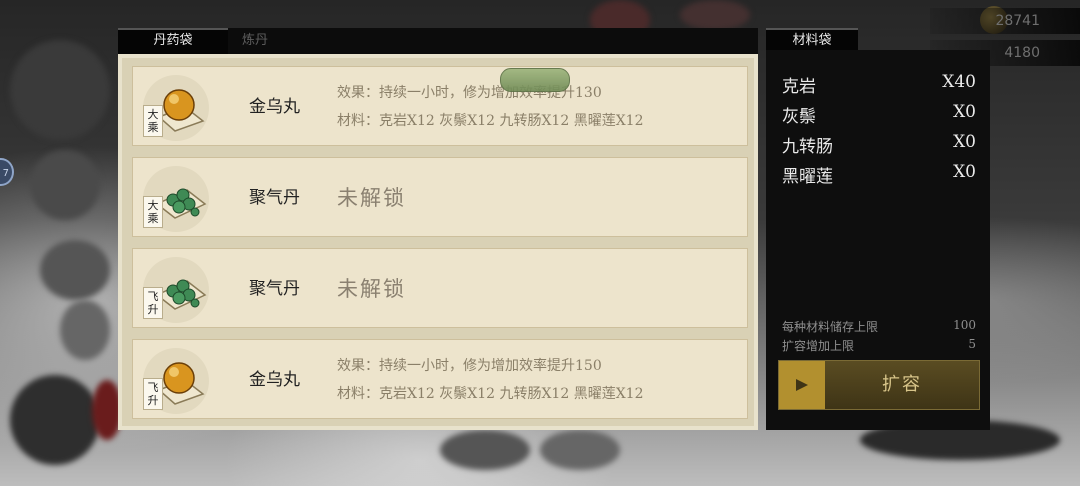 The width and height of the screenshot is (1080, 486). What do you see at coordinates (879, 144) in the screenshot?
I see `material-row: 九转肠 X0` at bounding box center [879, 144].